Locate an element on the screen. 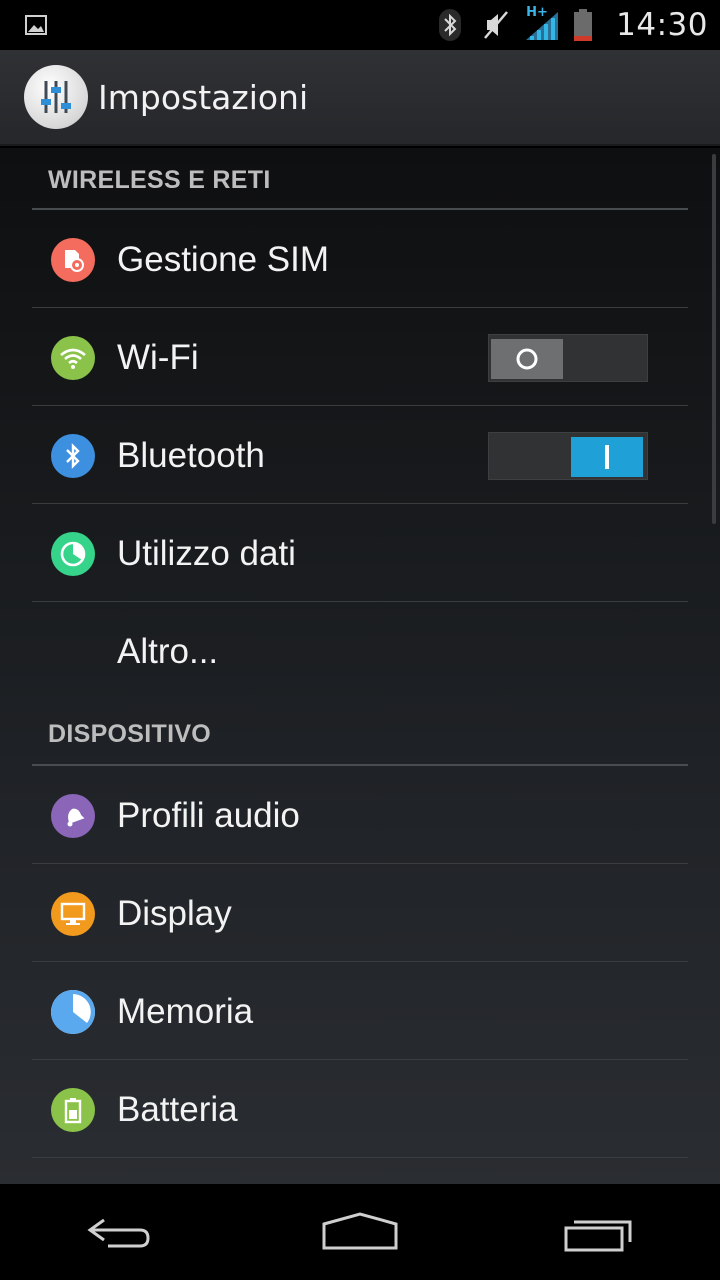 The height and width of the screenshot is (1280, 720). back-button is located at coordinates (120, 1232).